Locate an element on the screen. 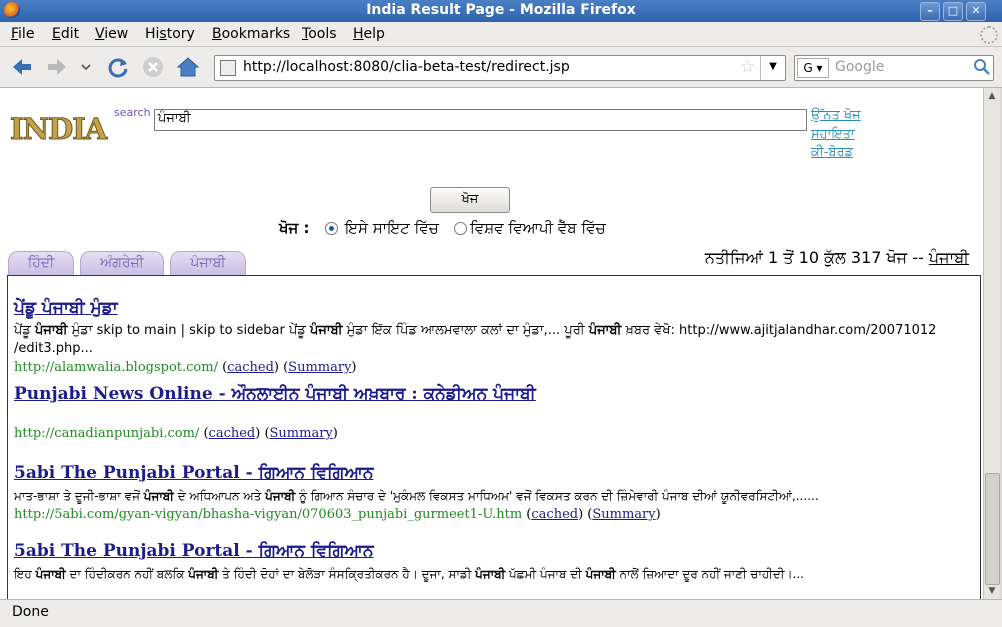  status-text: Done is located at coordinates (30, 612).